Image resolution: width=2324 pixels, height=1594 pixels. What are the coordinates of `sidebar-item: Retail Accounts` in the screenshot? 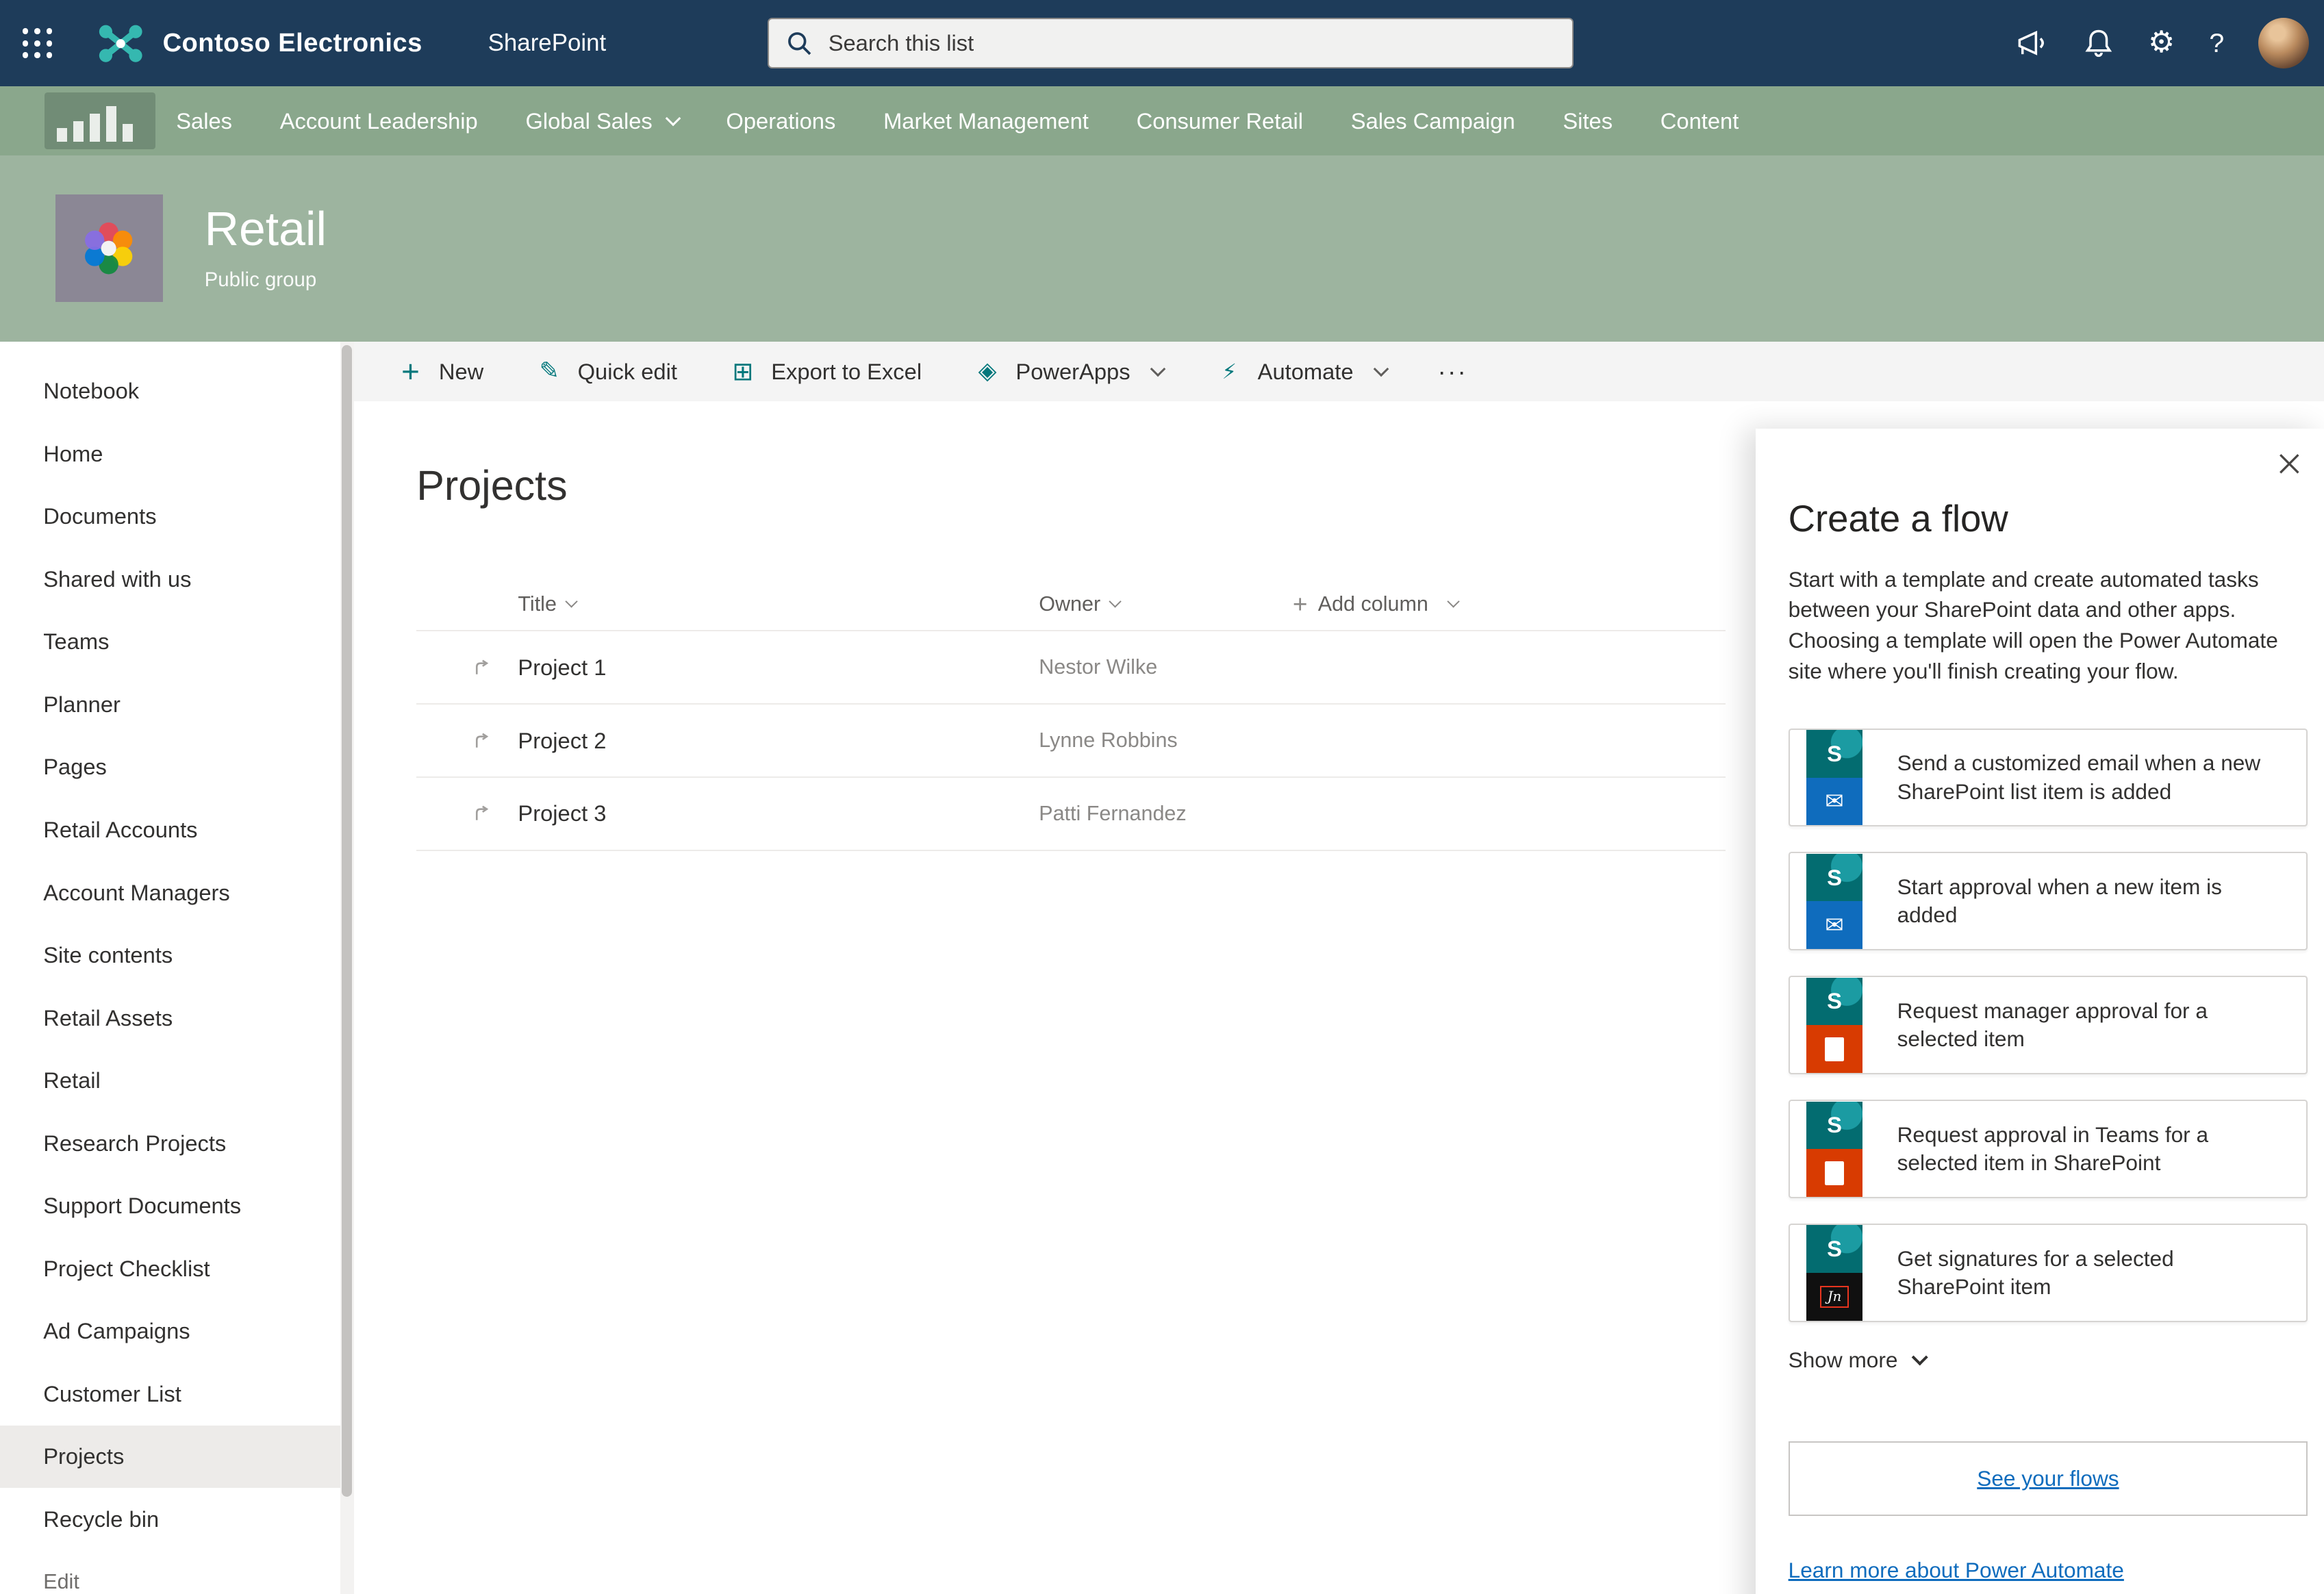 It's located at (170, 829).